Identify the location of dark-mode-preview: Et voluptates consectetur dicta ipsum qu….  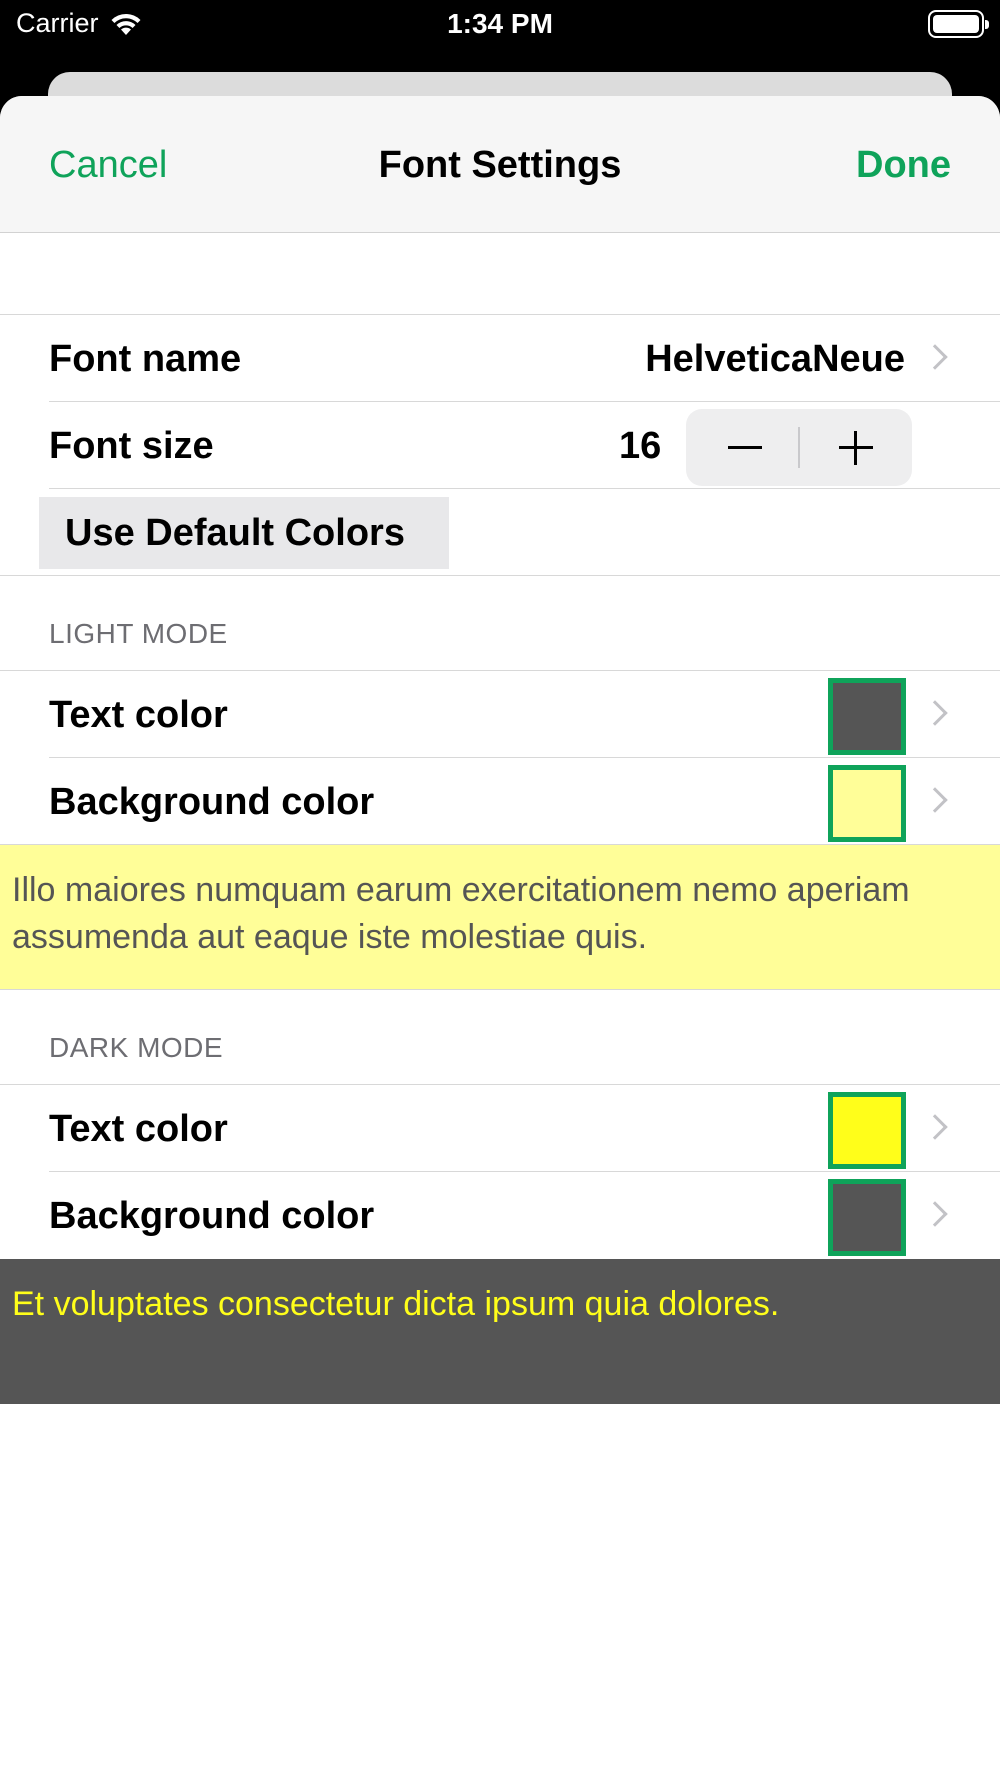
(500, 1331).